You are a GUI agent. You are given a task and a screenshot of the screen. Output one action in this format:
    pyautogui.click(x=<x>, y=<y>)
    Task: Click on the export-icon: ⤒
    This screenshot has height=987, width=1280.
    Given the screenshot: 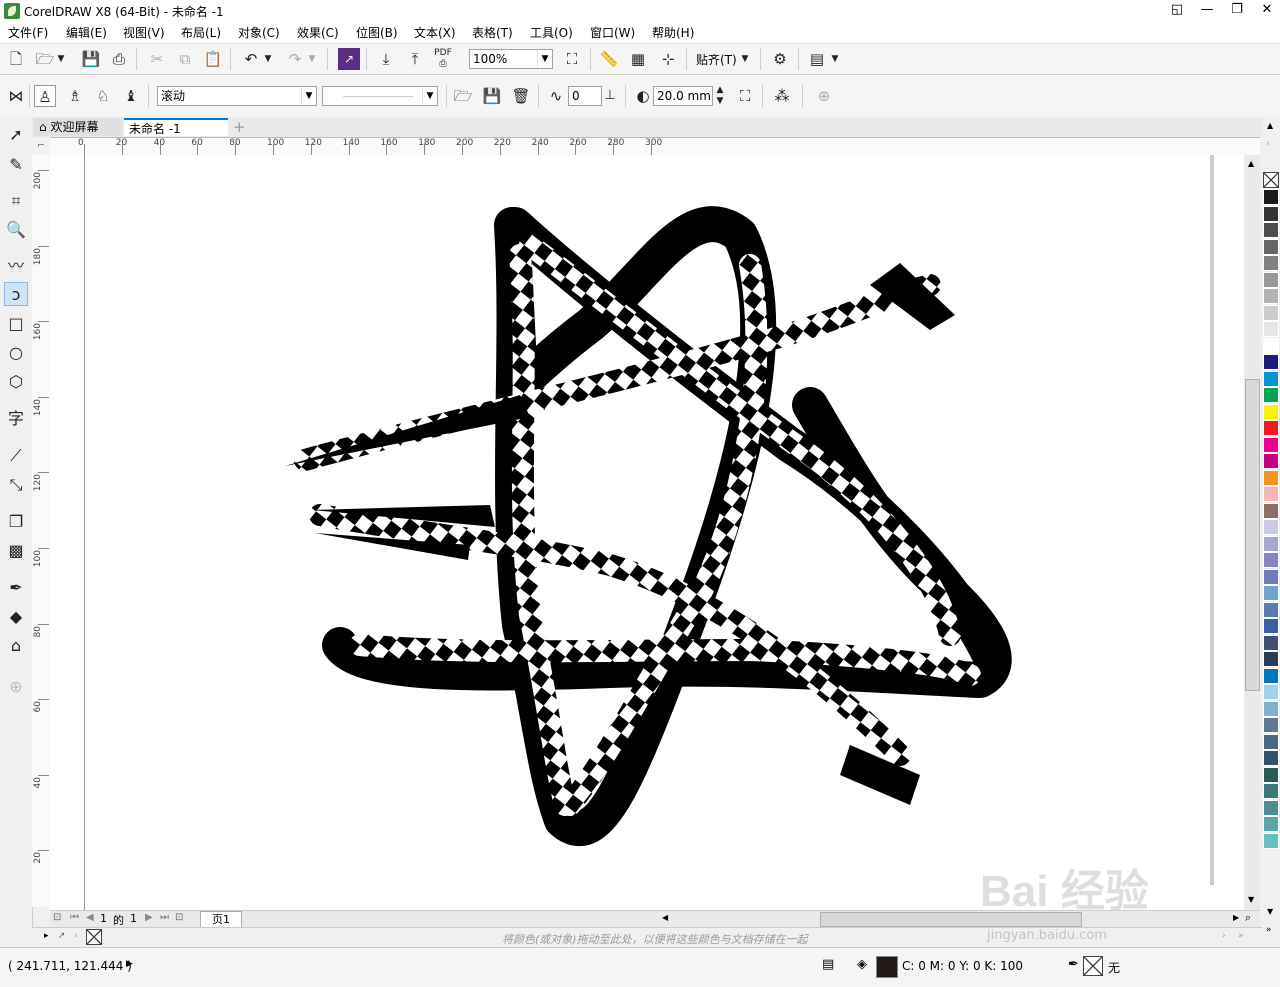 What is the action you would take?
    pyautogui.click(x=415, y=59)
    